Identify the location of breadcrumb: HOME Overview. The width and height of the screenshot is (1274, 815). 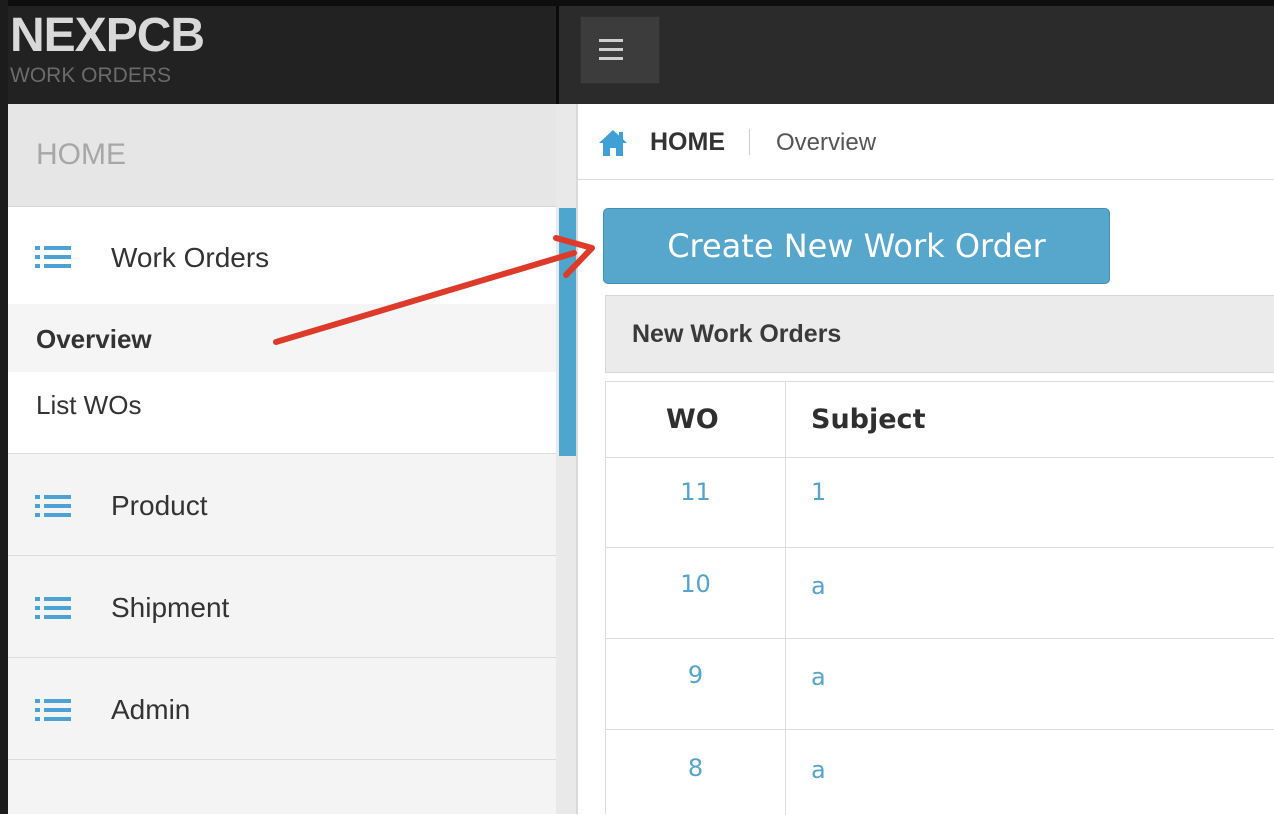
(926, 142).